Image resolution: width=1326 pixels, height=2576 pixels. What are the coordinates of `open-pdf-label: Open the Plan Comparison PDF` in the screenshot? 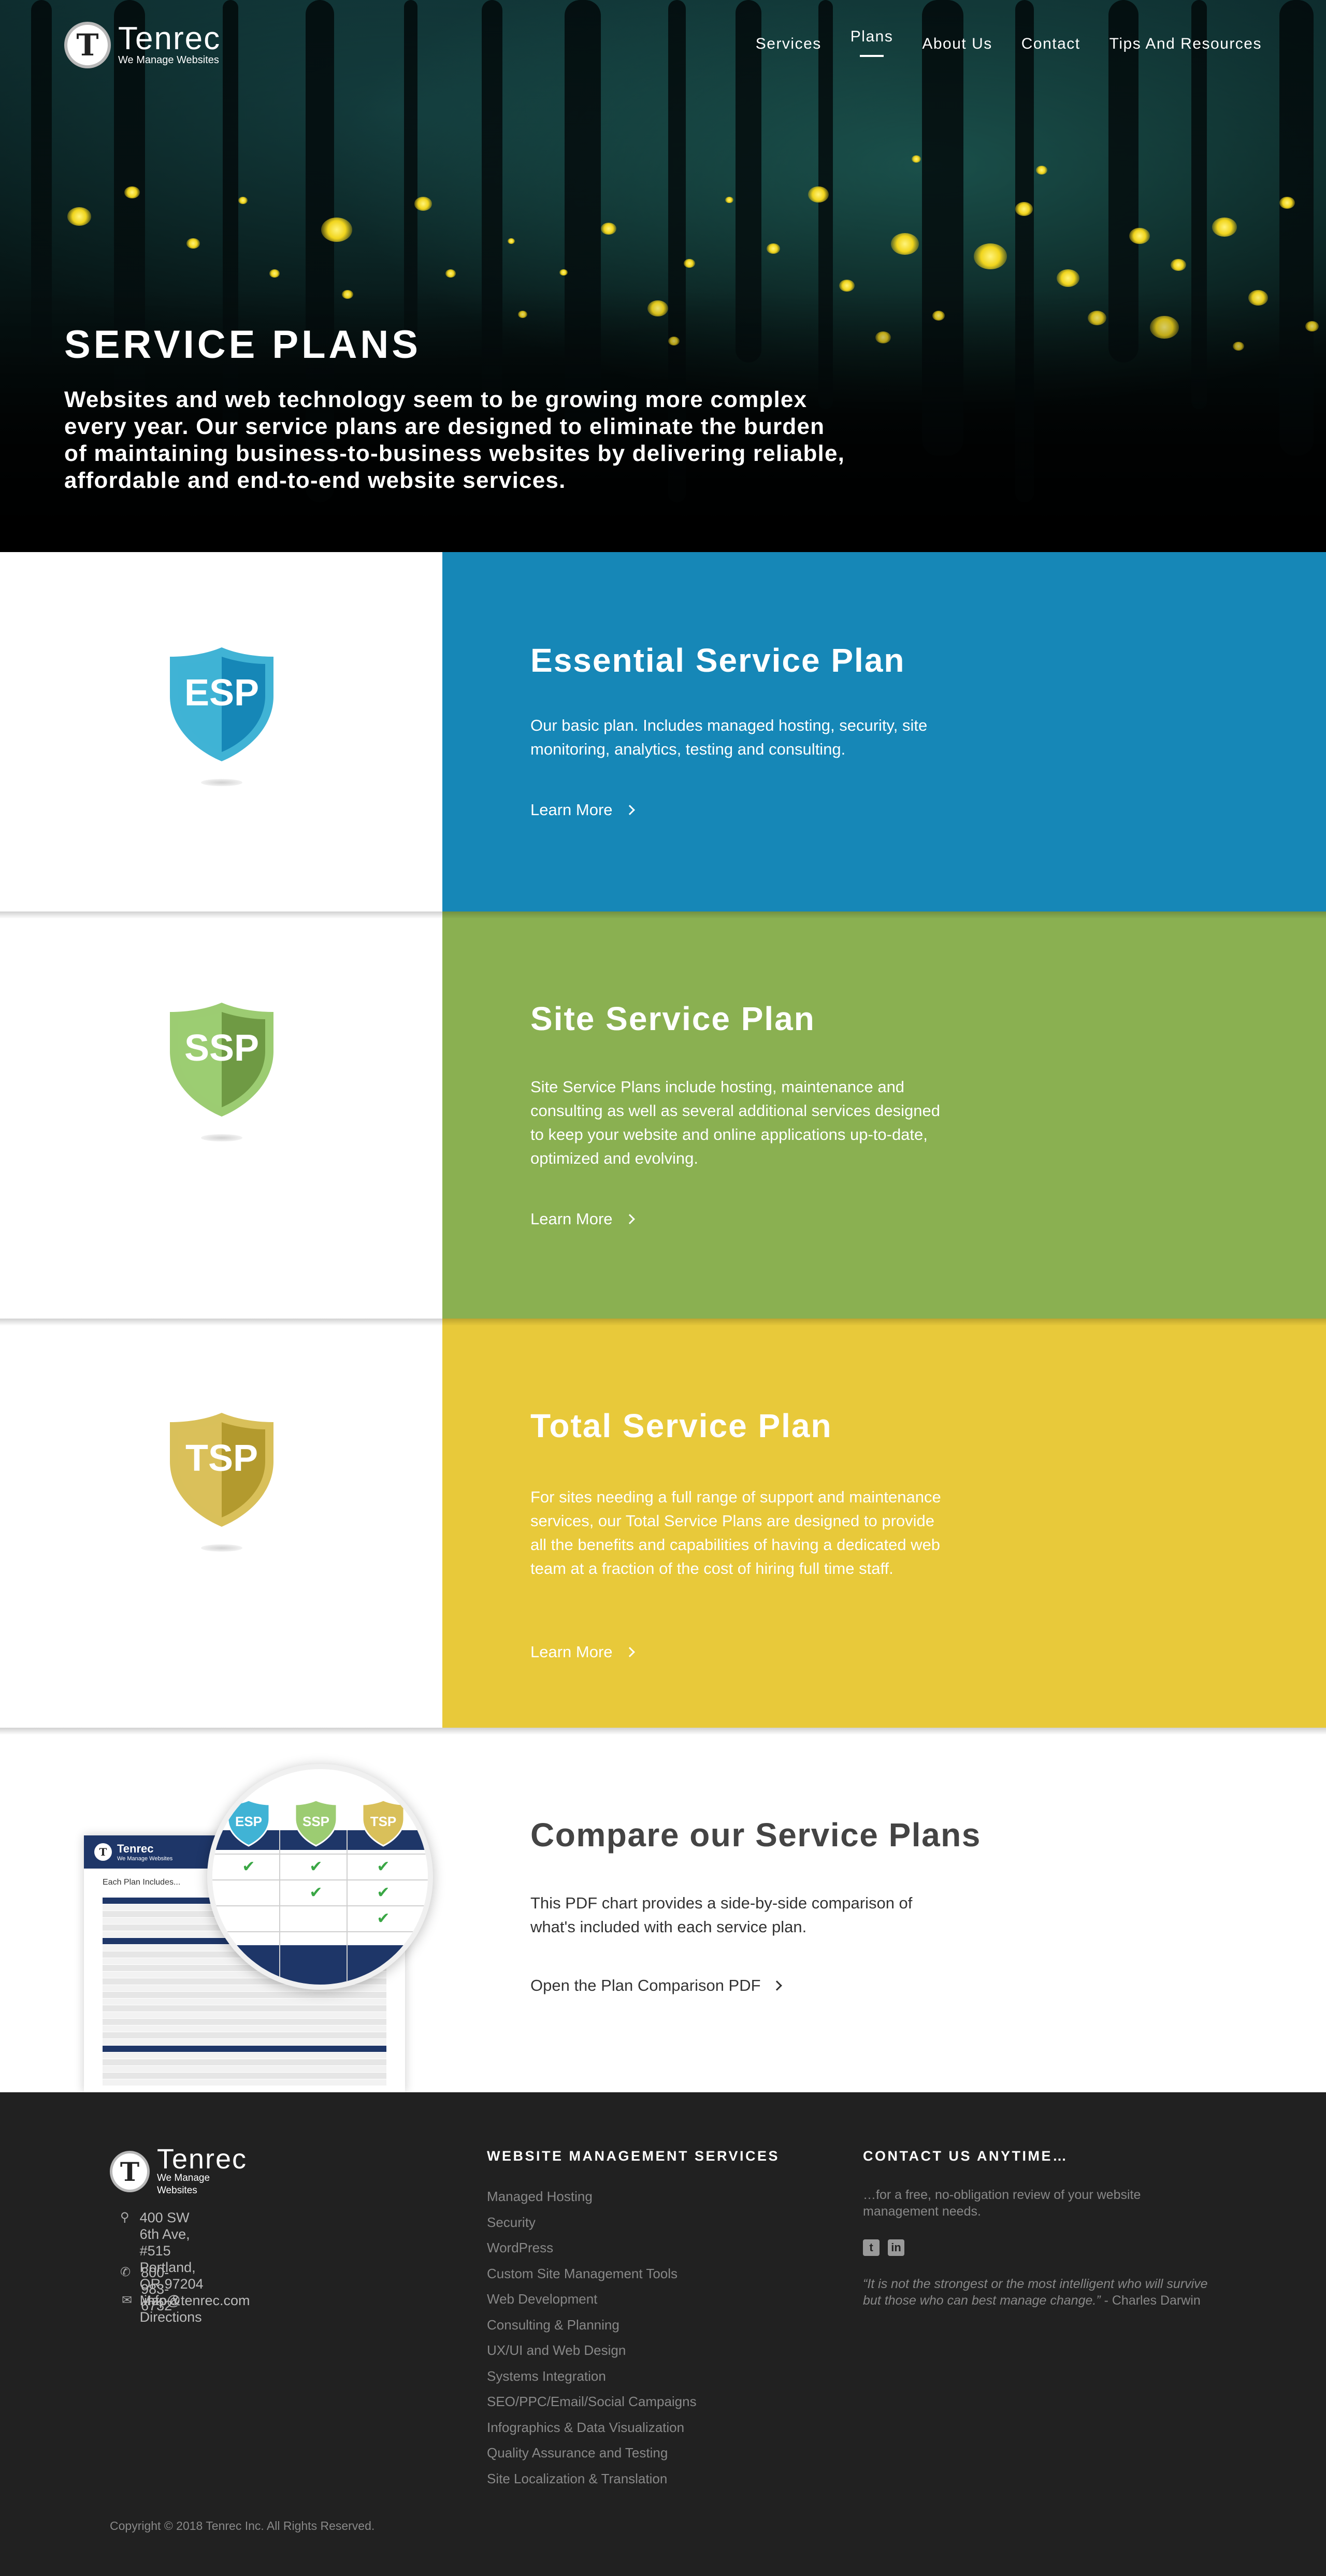 It's located at (645, 1985).